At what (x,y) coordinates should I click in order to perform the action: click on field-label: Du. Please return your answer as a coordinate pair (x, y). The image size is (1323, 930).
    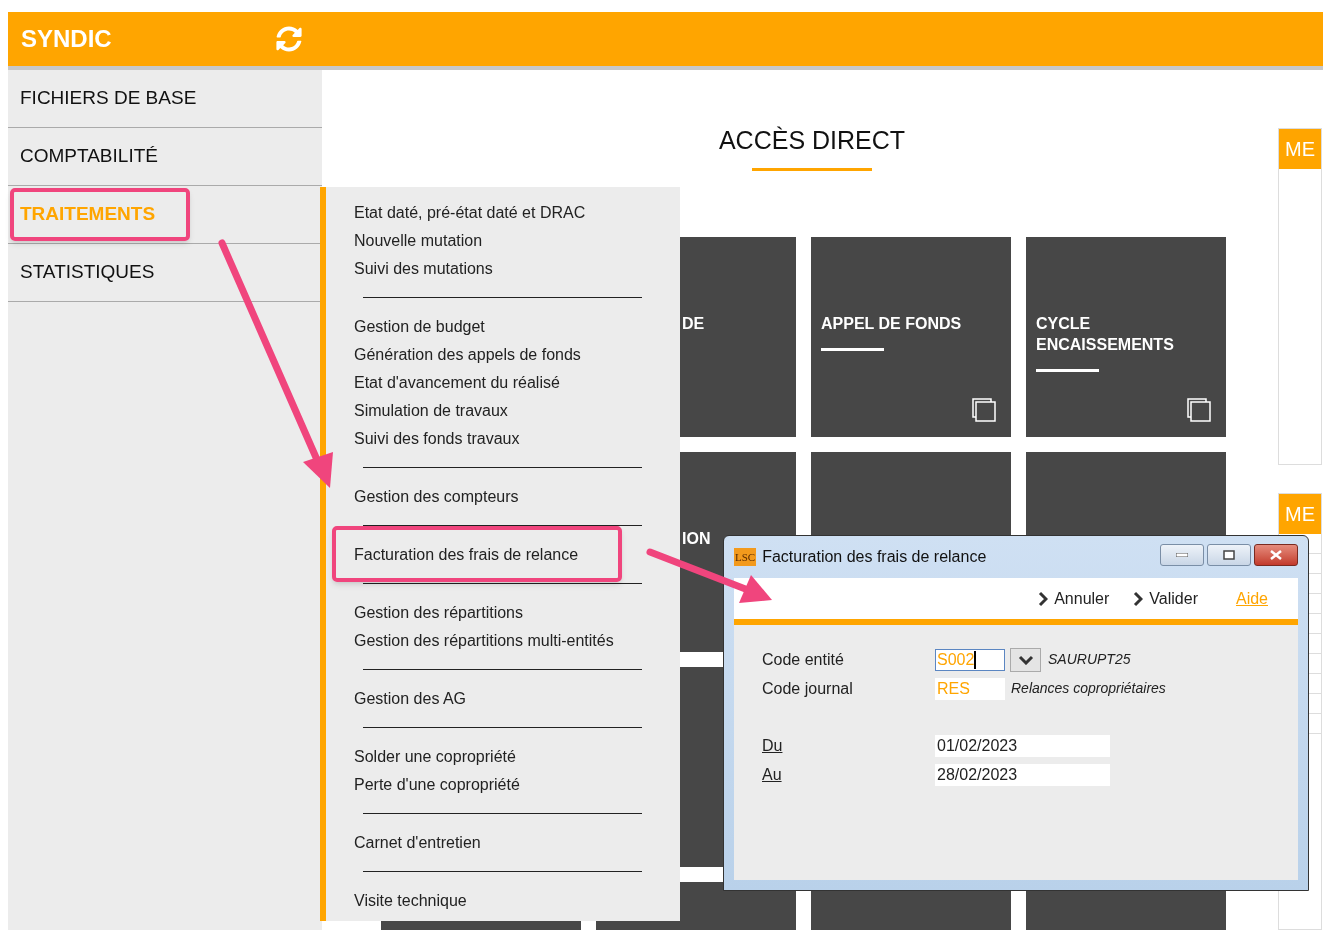
    Looking at the image, I should click on (773, 745).